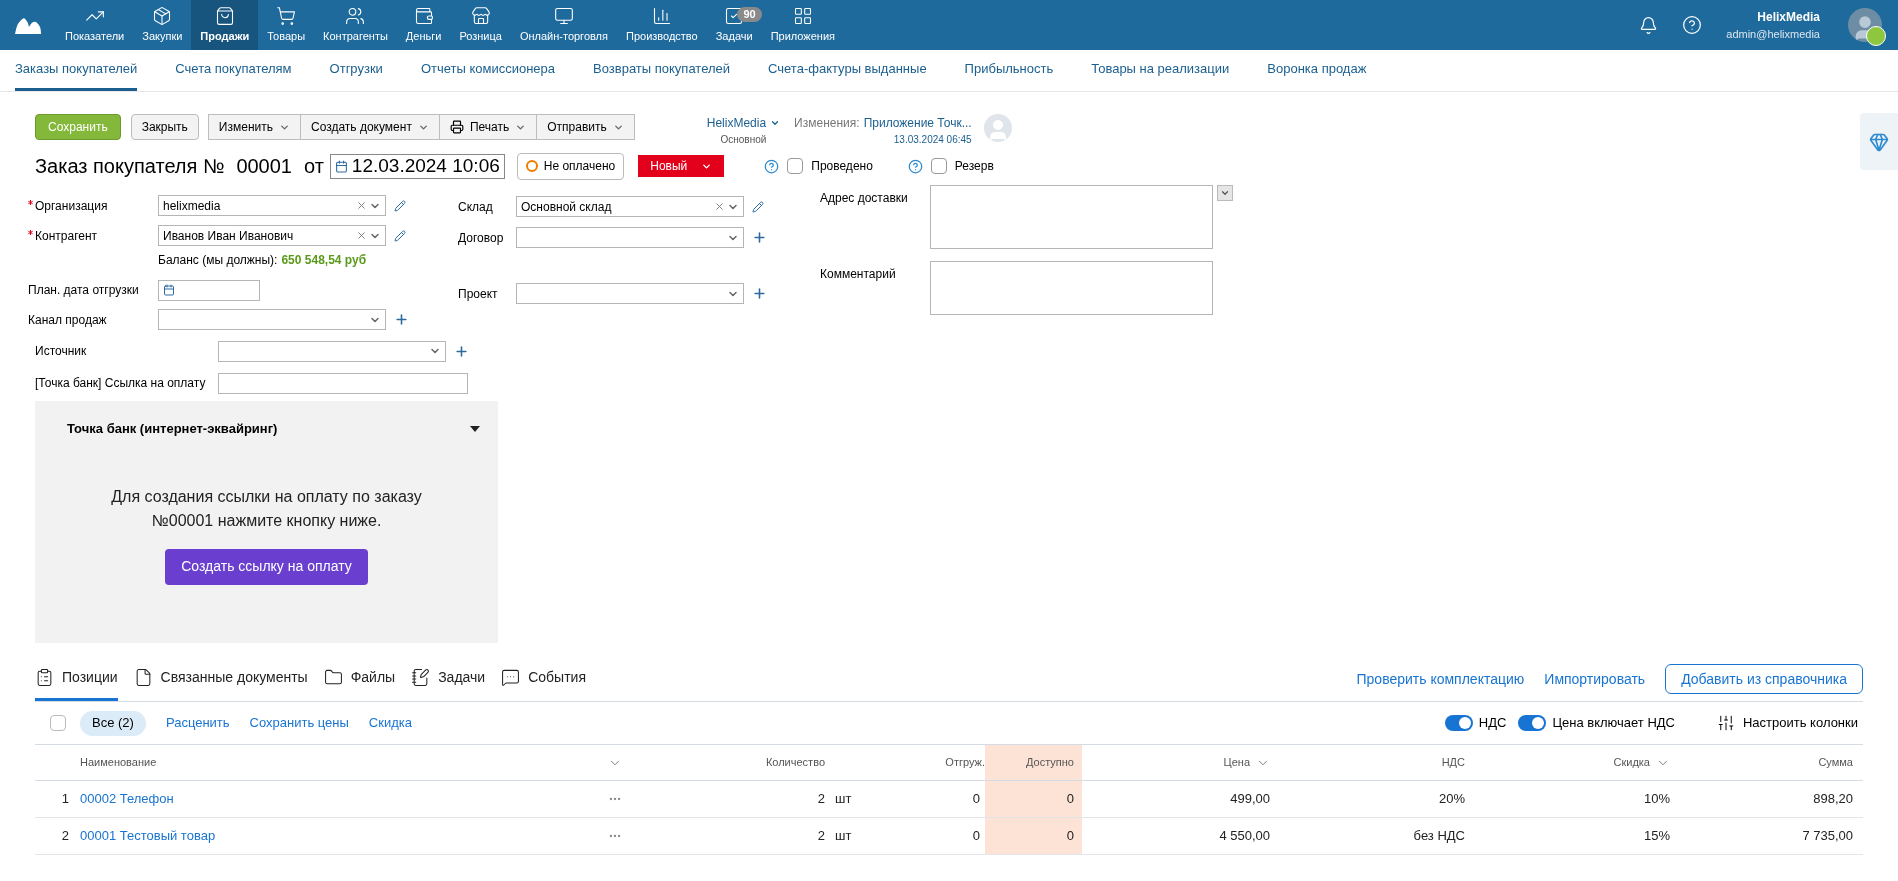  I want to click on action-link: Импортировать, so click(1595, 679).